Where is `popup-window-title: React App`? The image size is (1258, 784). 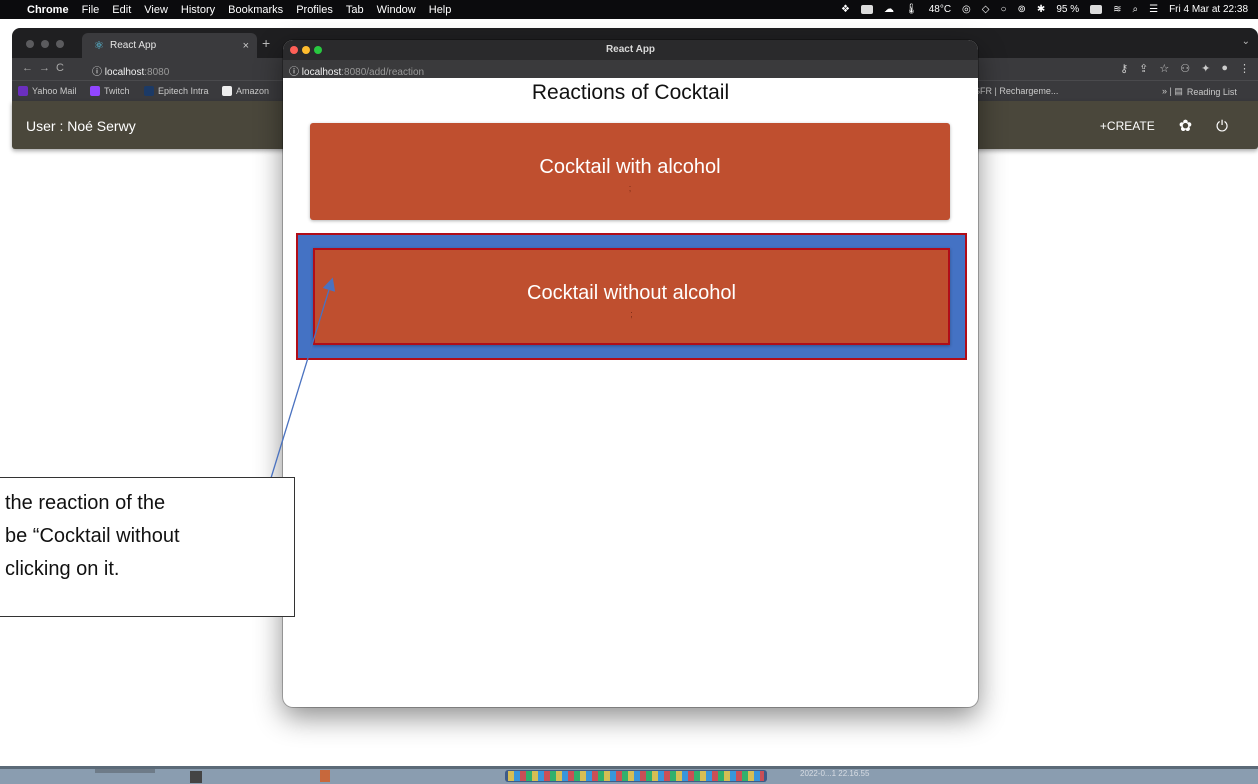
popup-window-title: React App is located at coordinates (630, 49).